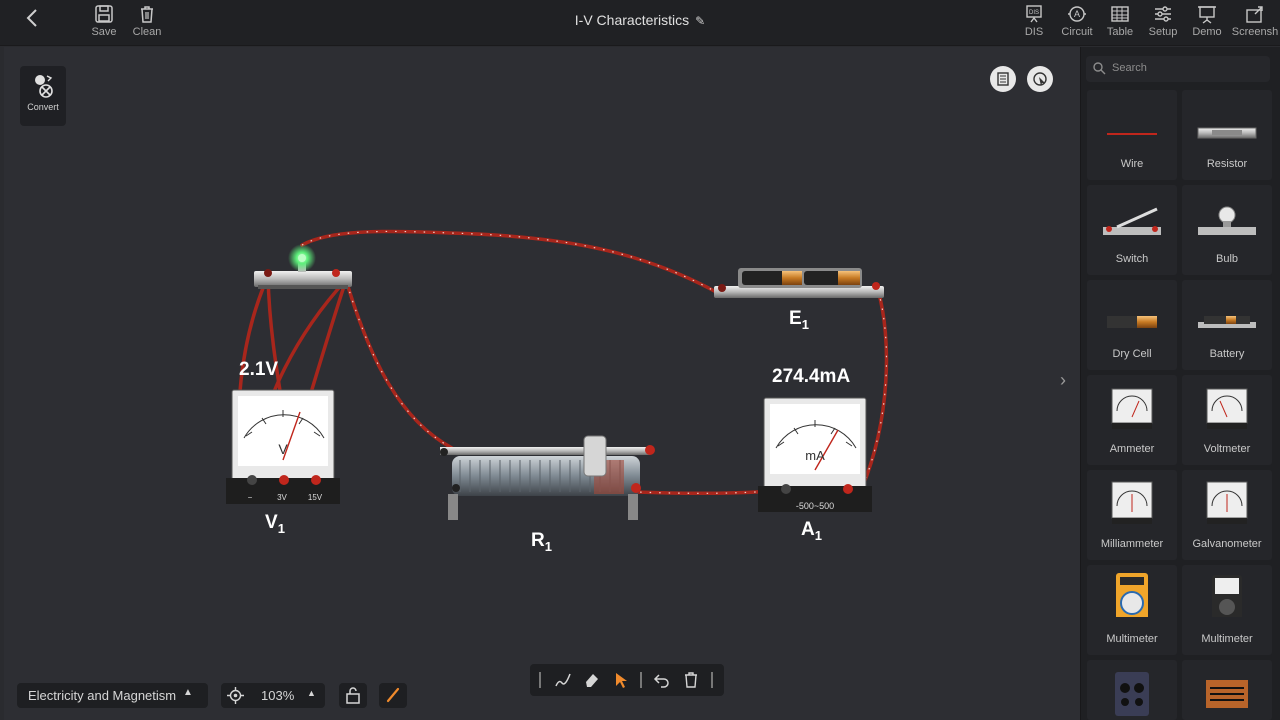 This screenshot has height=720, width=1280. I want to click on demo-button: Demo, so click(1207, 22).